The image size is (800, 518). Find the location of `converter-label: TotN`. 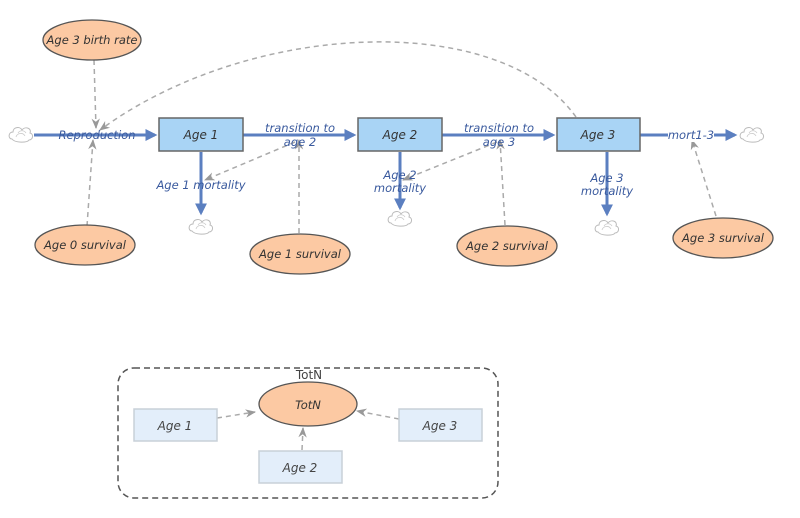

converter-label: TotN is located at coordinates (308, 405).